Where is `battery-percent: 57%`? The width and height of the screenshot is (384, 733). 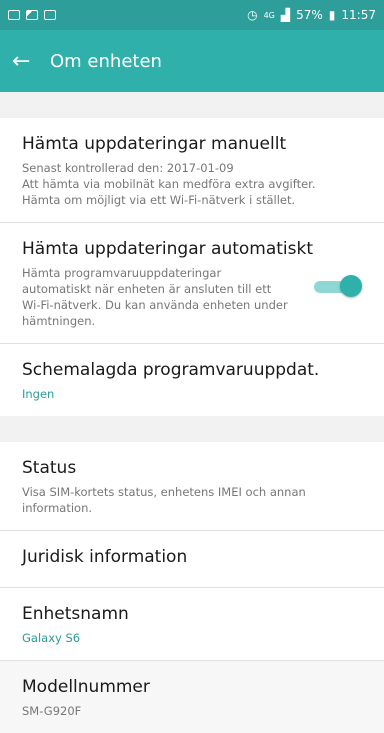 battery-percent: 57% is located at coordinates (309, 15).